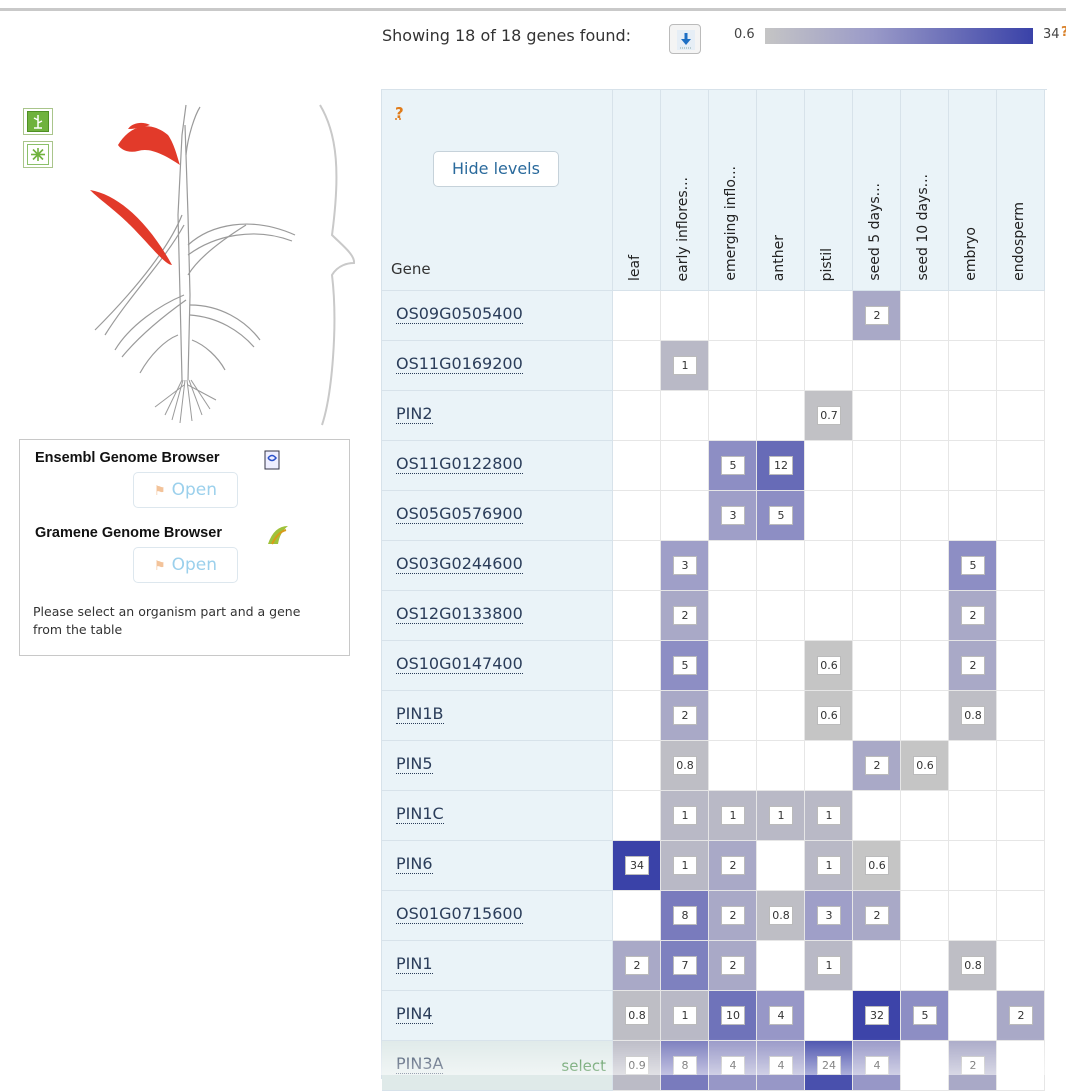 This screenshot has width=1066, height=1091. Describe the element at coordinates (715, 1016) in the screenshot. I see `table-row: PIN4 0.8 1 10 4 32 5 2` at that location.